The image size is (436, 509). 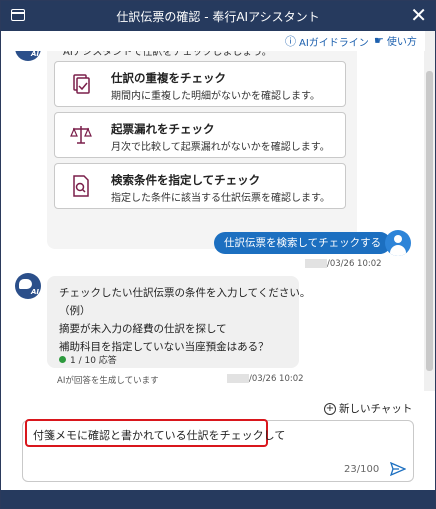 What do you see at coordinates (395, 40) in the screenshot?
I see `how-to-use-link: ☛ 使い方` at bounding box center [395, 40].